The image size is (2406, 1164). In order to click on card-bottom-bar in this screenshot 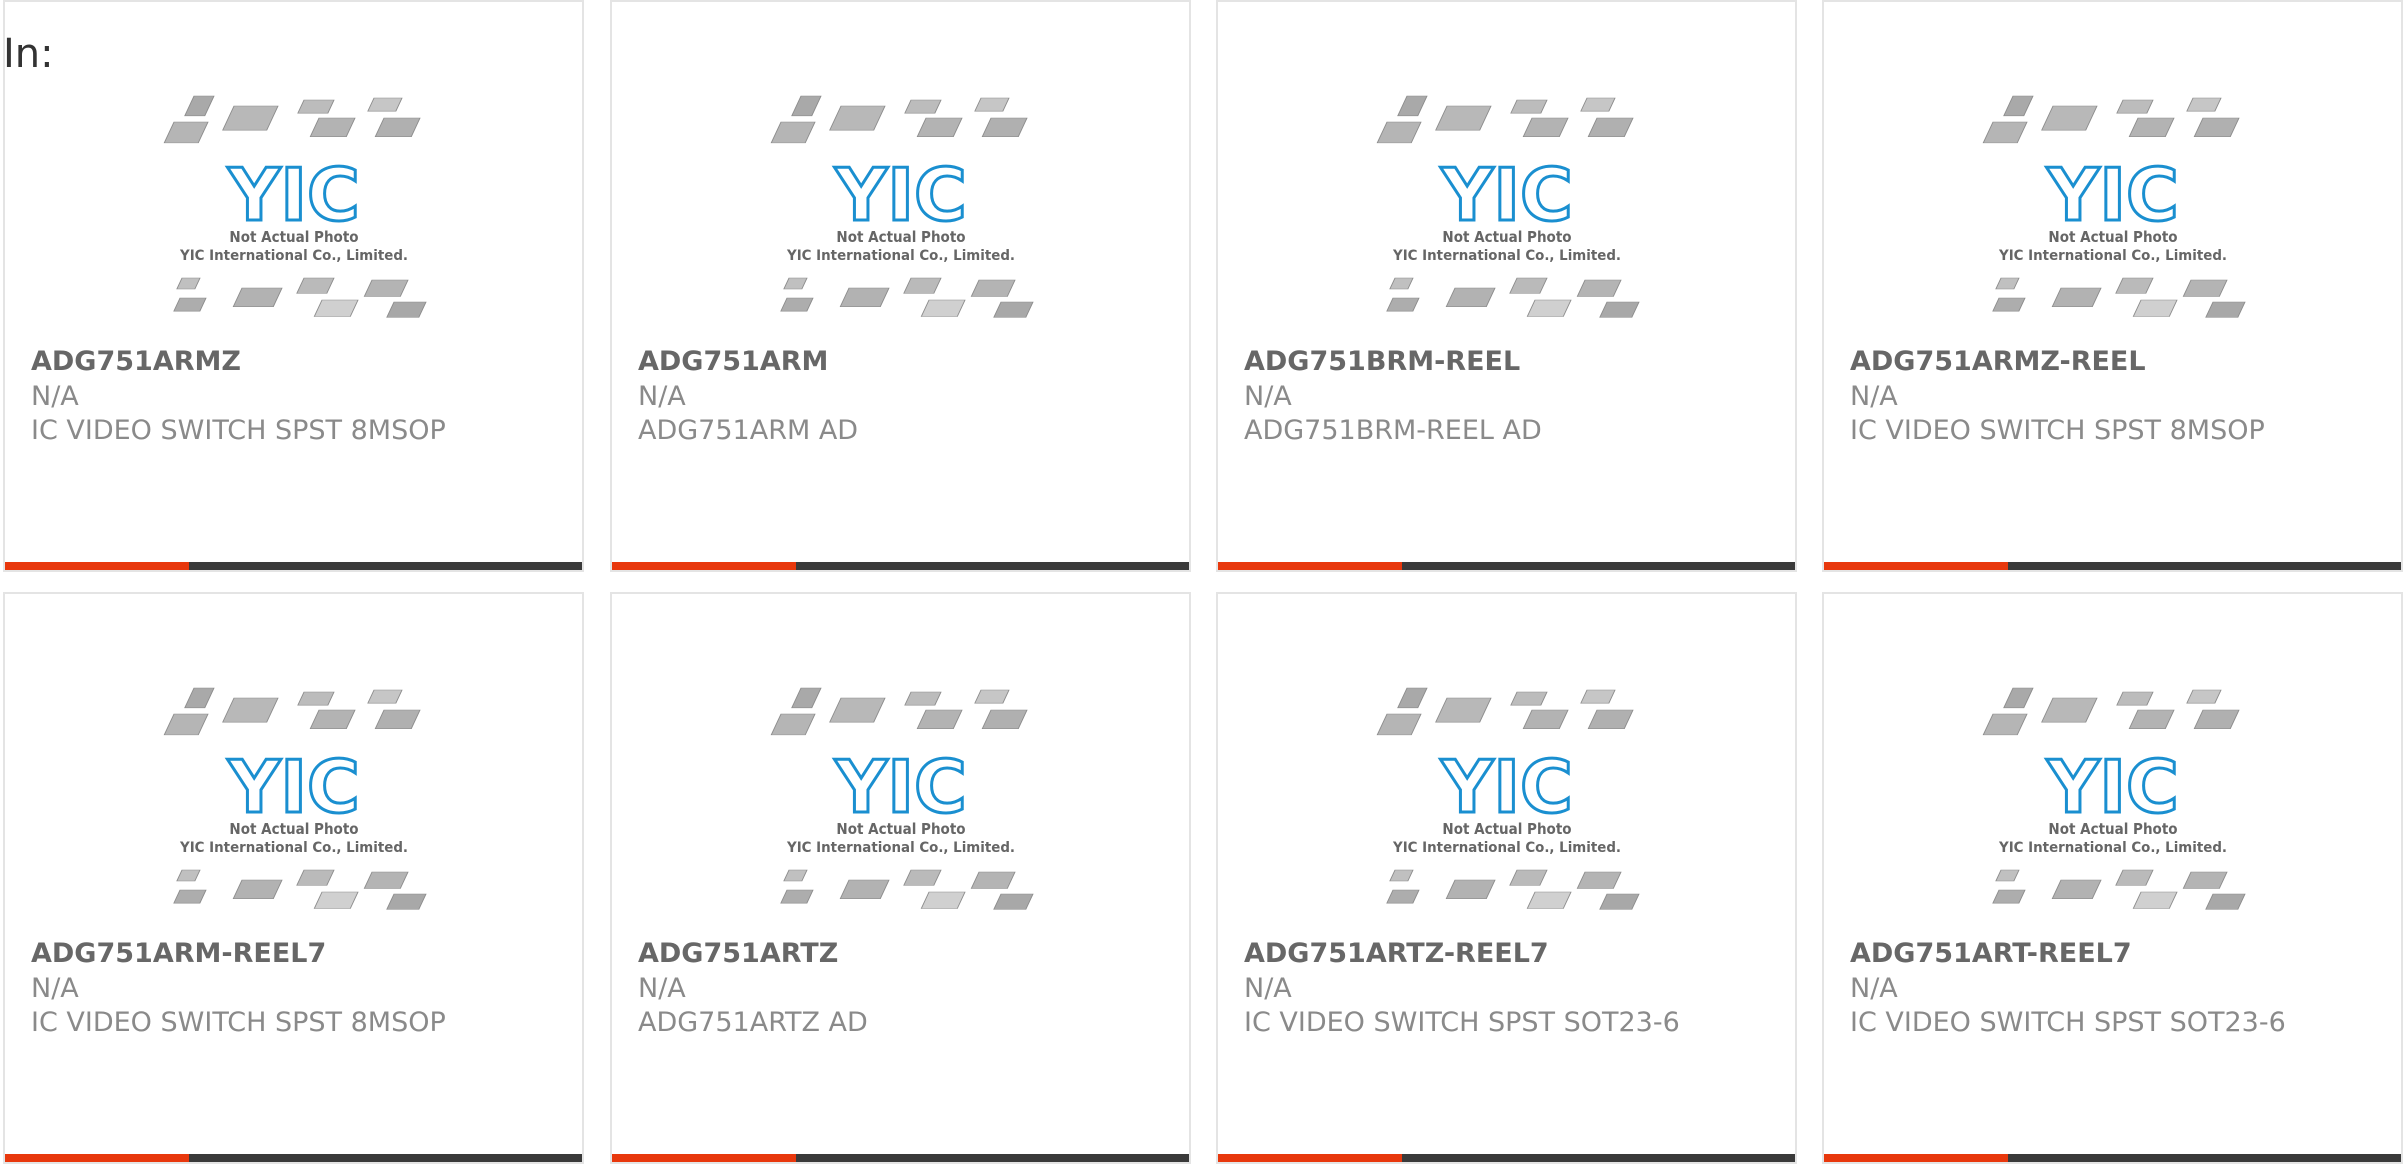, I will do `click(1506, 566)`.